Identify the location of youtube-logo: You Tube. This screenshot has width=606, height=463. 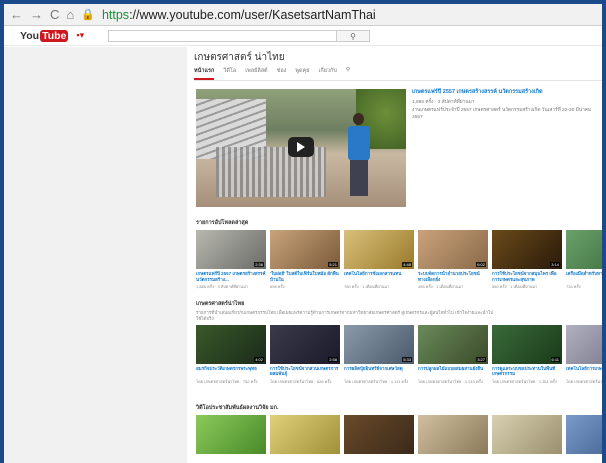
(44, 35).